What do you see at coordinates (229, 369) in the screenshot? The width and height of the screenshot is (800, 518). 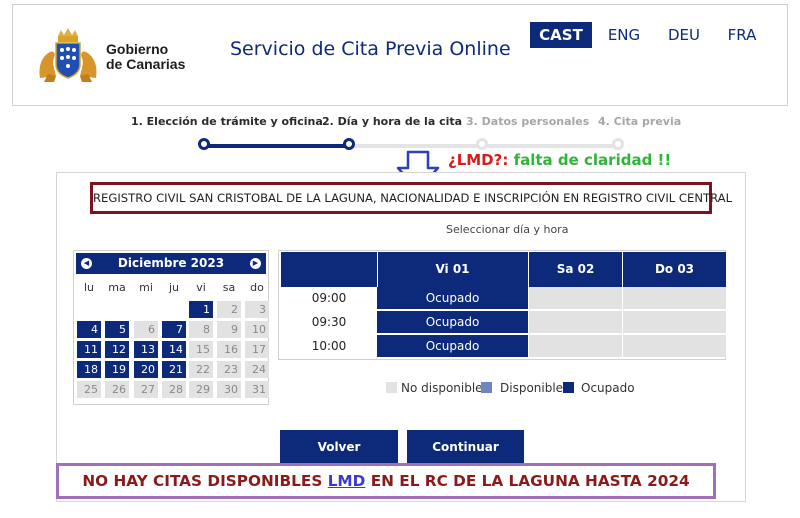 I see `calendar-day-unavailable: 23` at bounding box center [229, 369].